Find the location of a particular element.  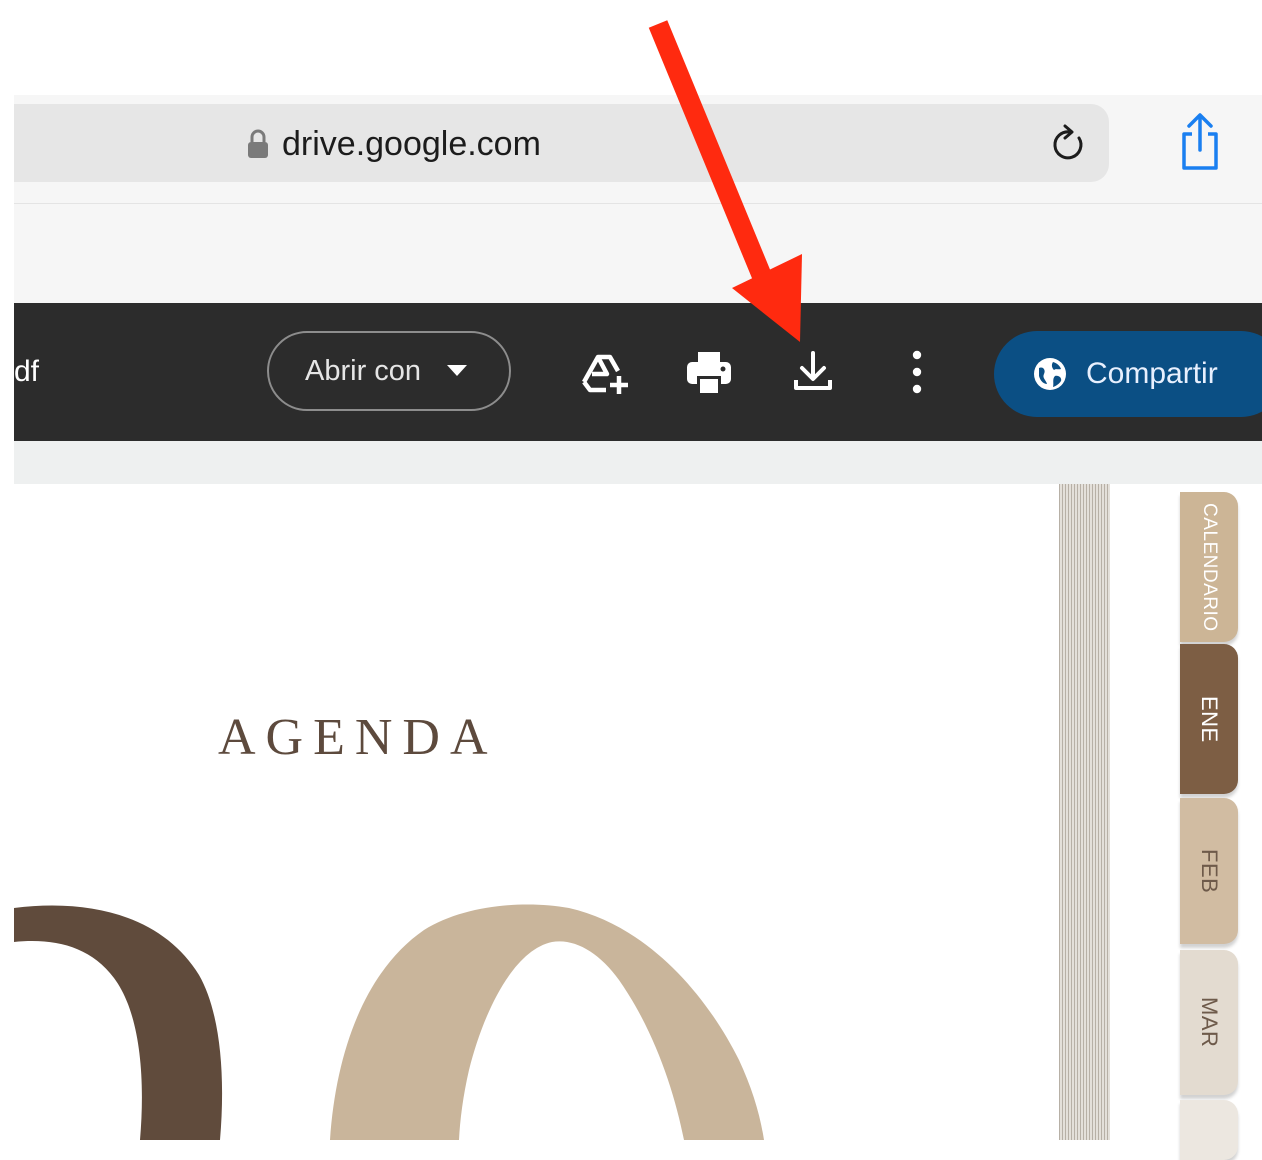

add-to-drive-icon is located at coordinates (605, 372).